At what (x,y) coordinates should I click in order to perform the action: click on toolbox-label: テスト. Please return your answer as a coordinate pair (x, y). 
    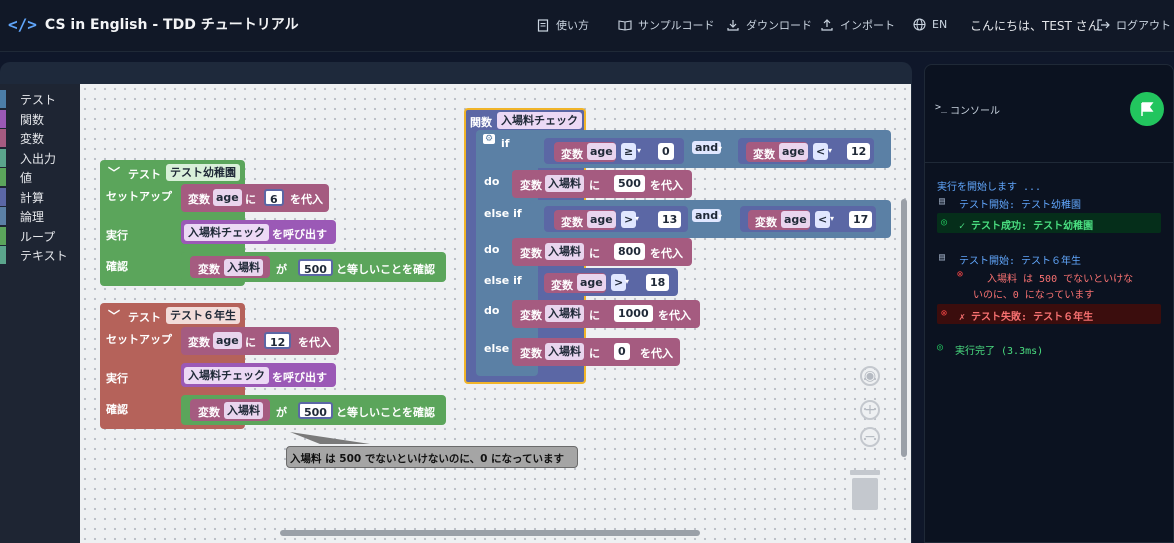
    Looking at the image, I should click on (38, 99).